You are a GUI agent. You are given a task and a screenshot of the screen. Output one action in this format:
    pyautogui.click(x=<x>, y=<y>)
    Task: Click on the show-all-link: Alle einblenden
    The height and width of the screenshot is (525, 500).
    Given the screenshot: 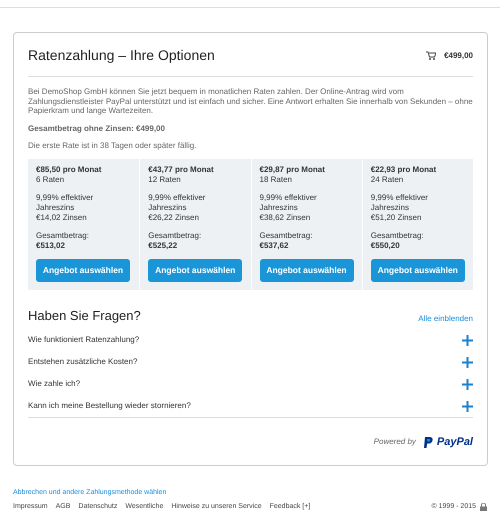 What is the action you would take?
    pyautogui.click(x=445, y=319)
    